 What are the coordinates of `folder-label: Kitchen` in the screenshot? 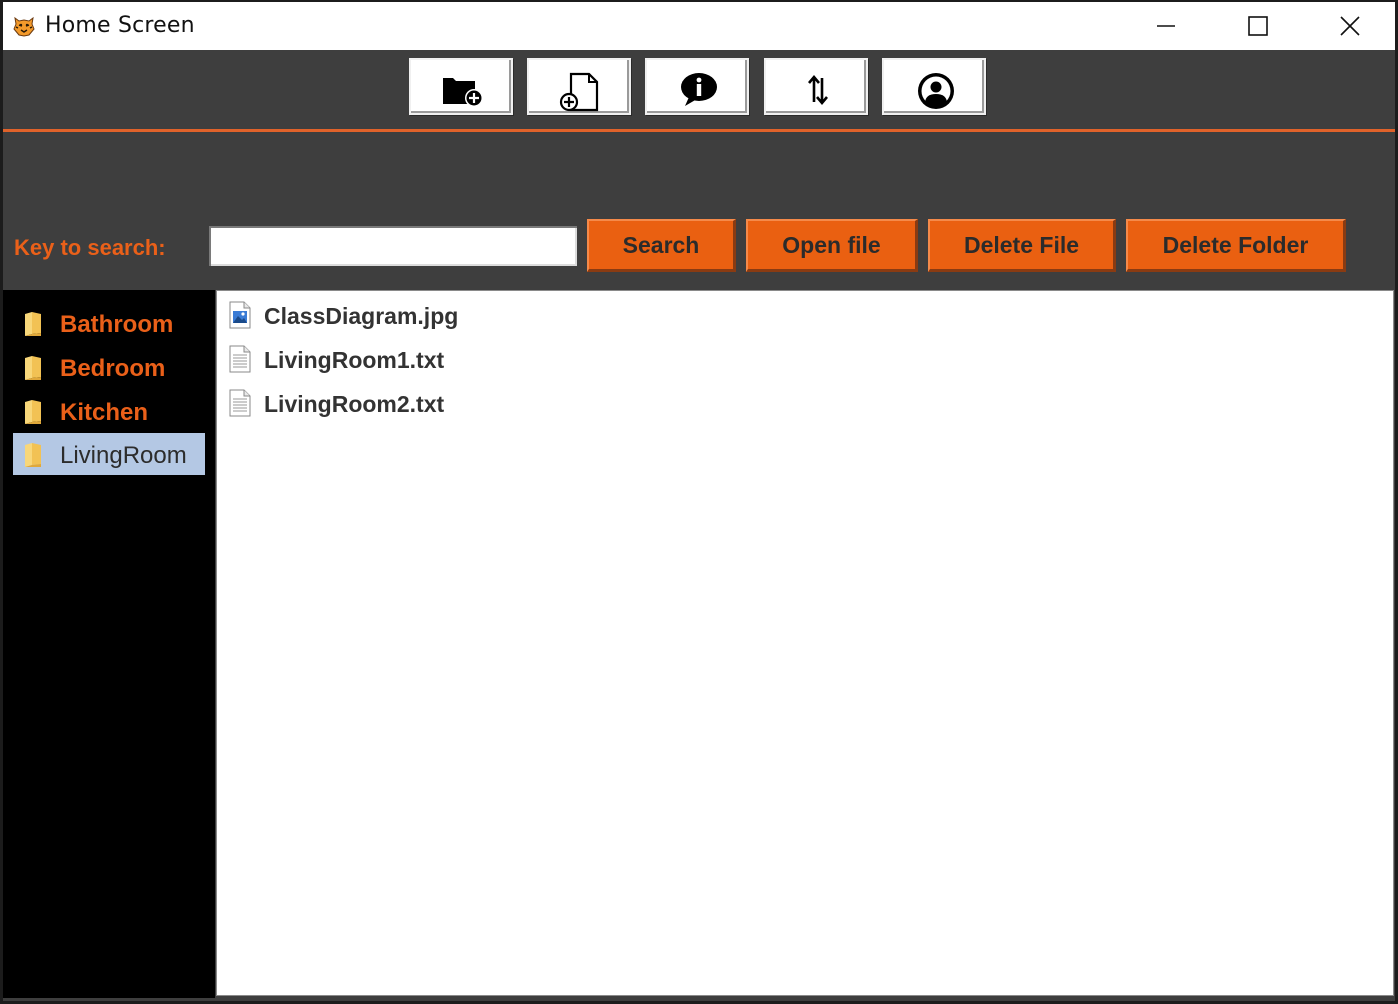 It's located at (104, 412).